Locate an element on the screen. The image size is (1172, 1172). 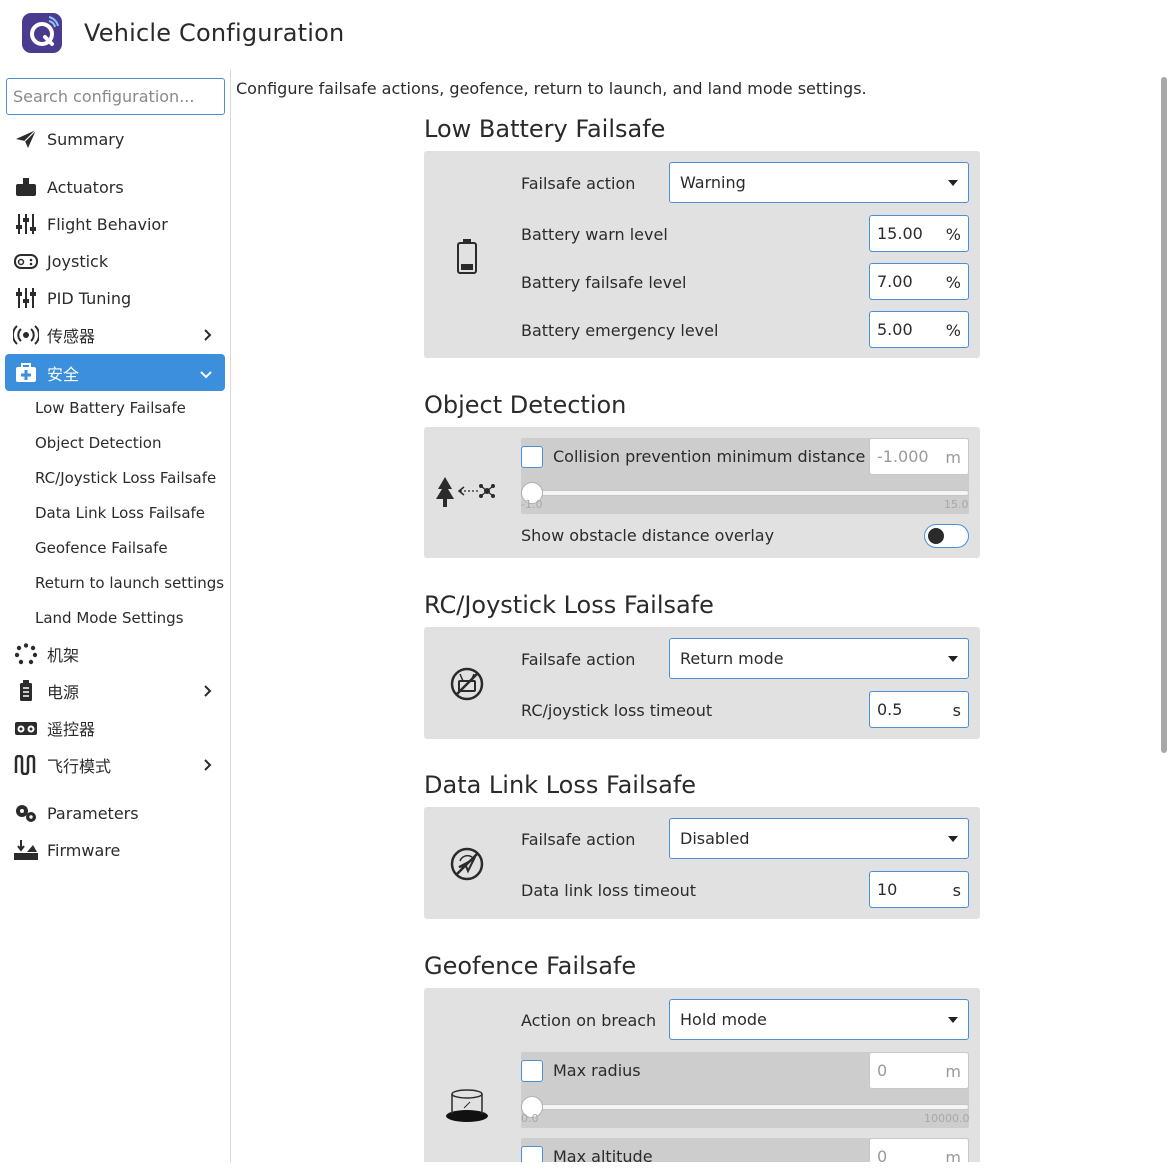
sidebar-item-label: 安全 is located at coordinates (63, 374).